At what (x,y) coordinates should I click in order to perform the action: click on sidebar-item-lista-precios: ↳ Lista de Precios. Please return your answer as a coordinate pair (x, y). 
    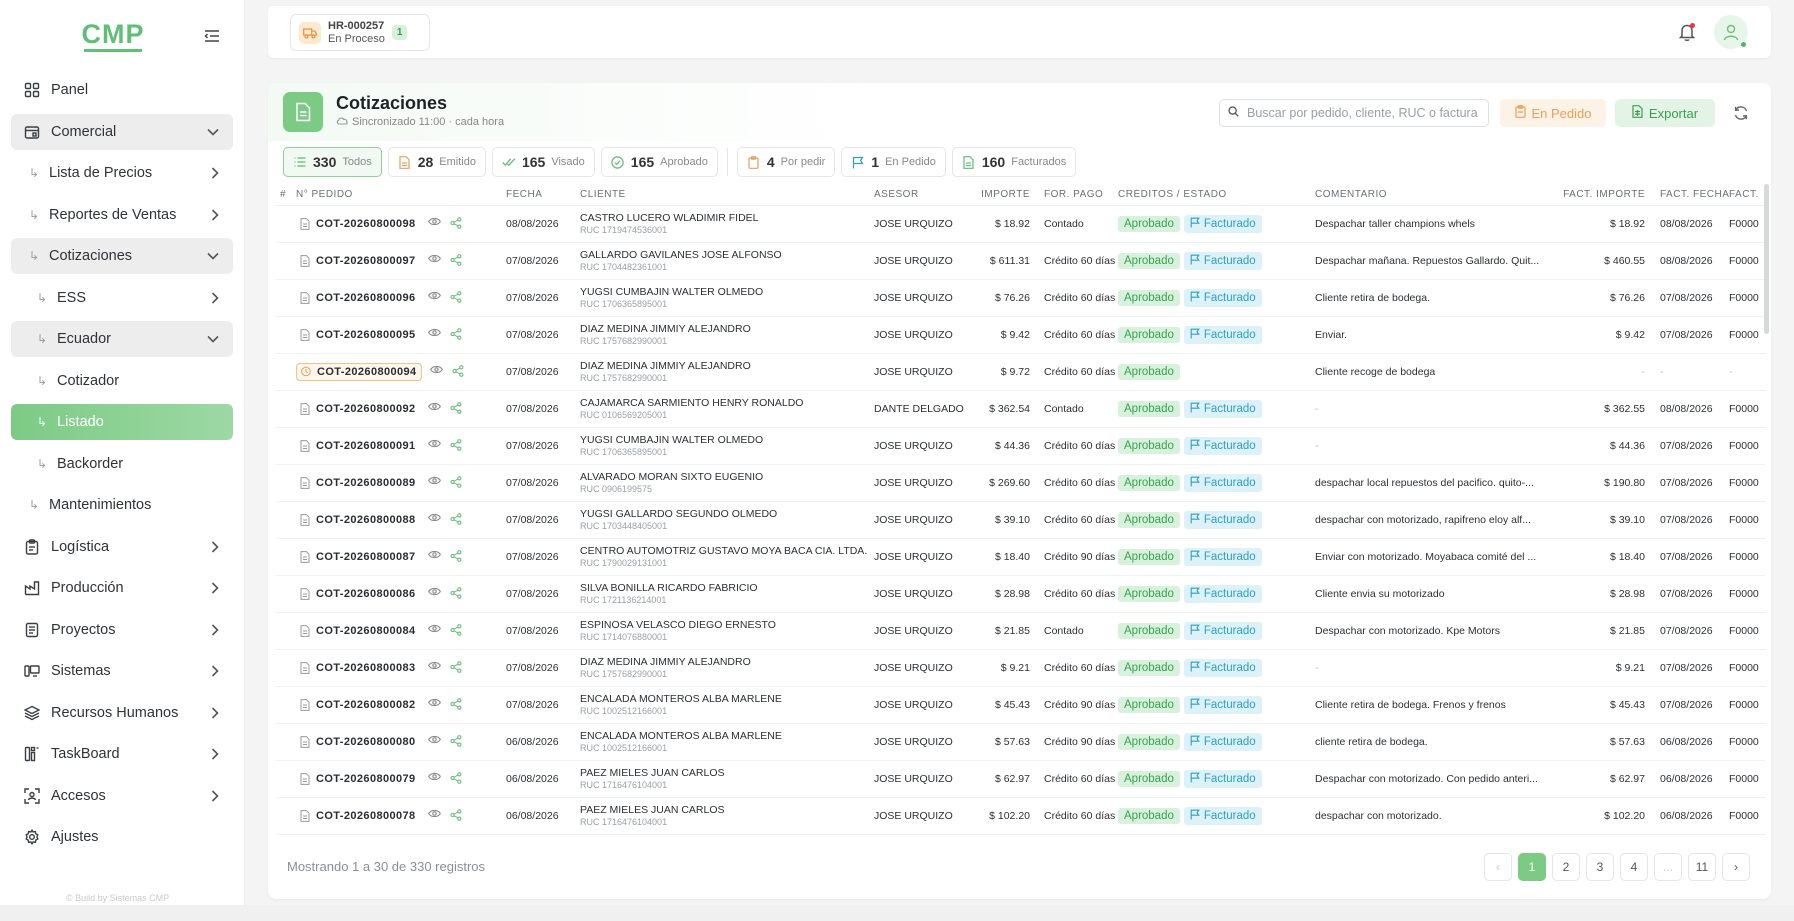
    Looking at the image, I should click on (122, 173).